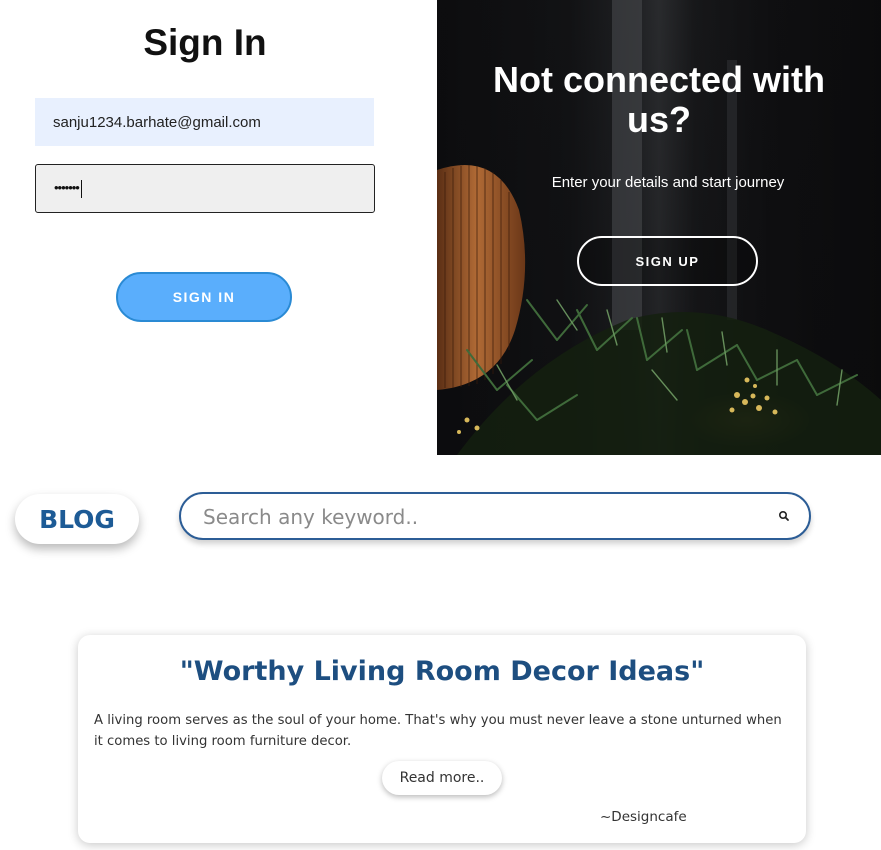 This screenshot has width=881, height=850. Describe the element at coordinates (205, 188) in the screenshot. I see `password-field: •••••••` at that location.